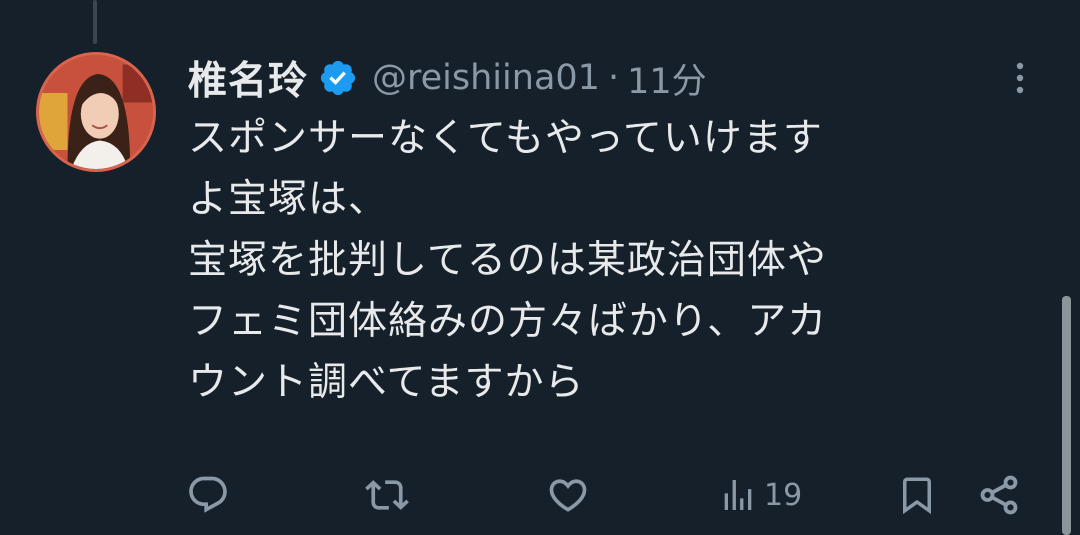  I want to click on timestamp: 11分, so click(667, 78).